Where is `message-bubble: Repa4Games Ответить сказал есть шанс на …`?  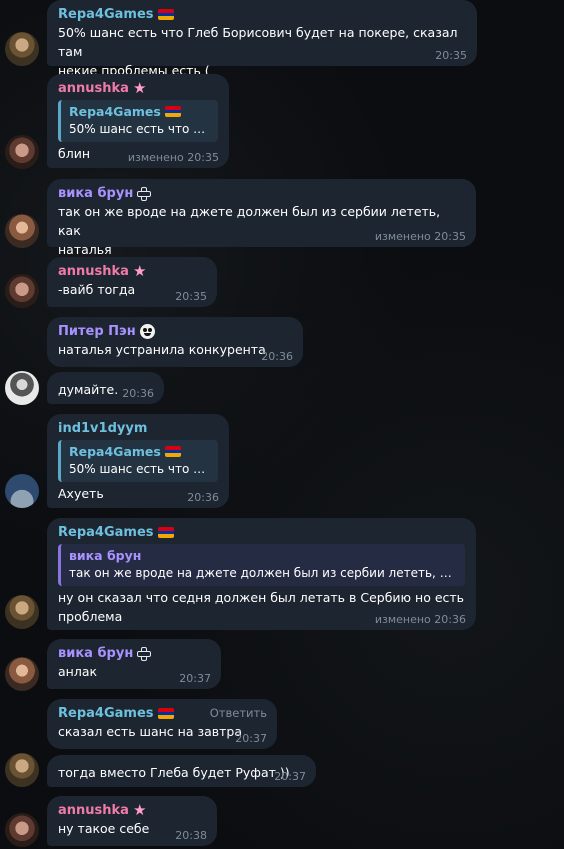
message-bubble: Repa4Games Ответить сказал есть шанс на … is located at coordinates (162, 724).